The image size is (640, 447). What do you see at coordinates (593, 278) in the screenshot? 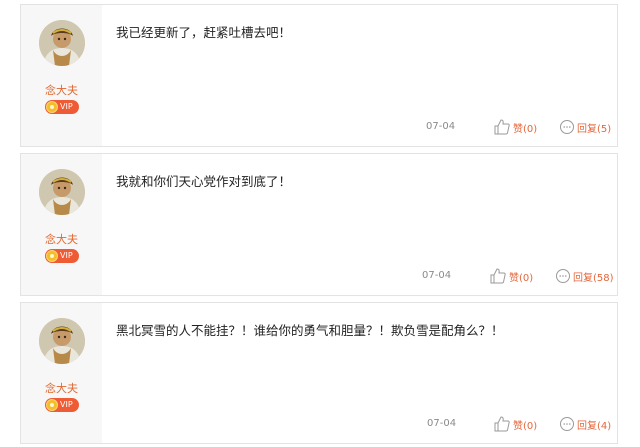
I see `reply-label: 回复(58)` at bounding box center [593, 278].